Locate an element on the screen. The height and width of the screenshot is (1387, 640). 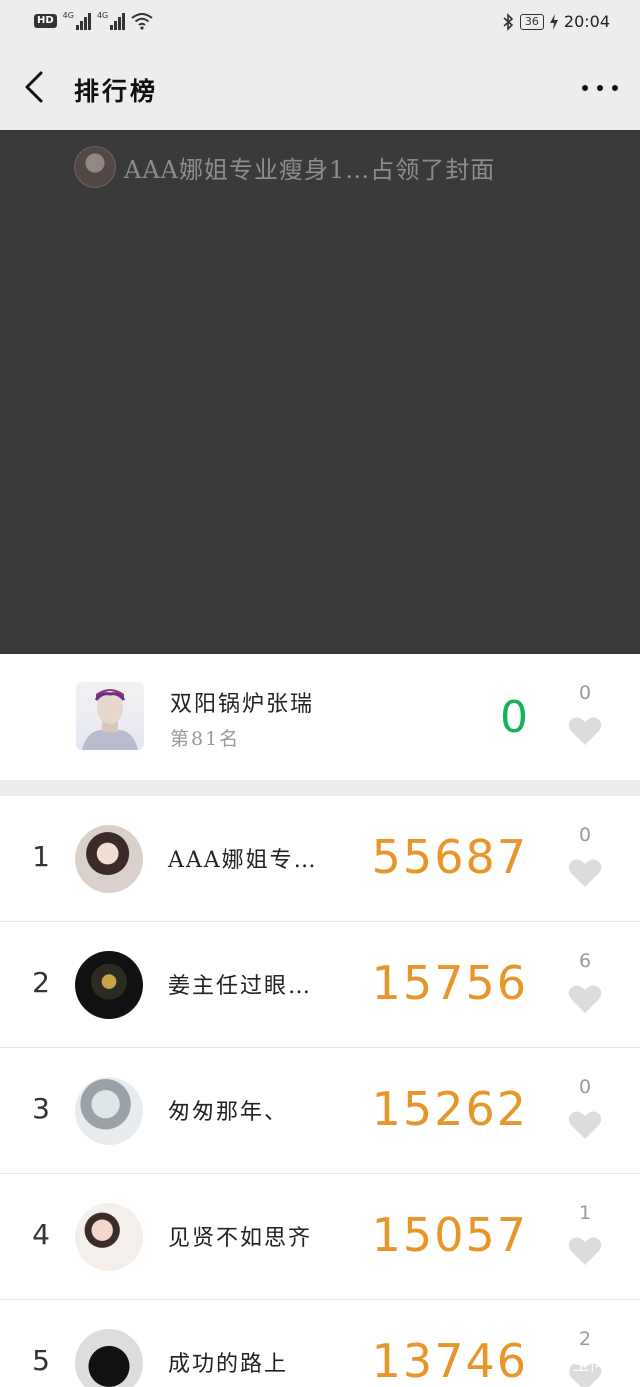
clock: 20:04 is located at coordinates (586, 21).